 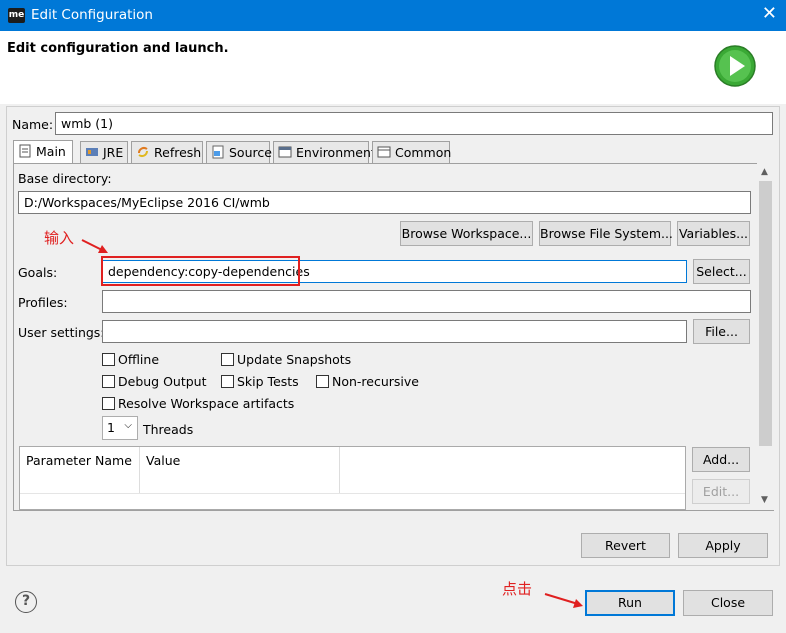 What do you see at coordinates (33, 124) in the screenshot?
I see `name-label: Name:` at bounding box center [33, 124].